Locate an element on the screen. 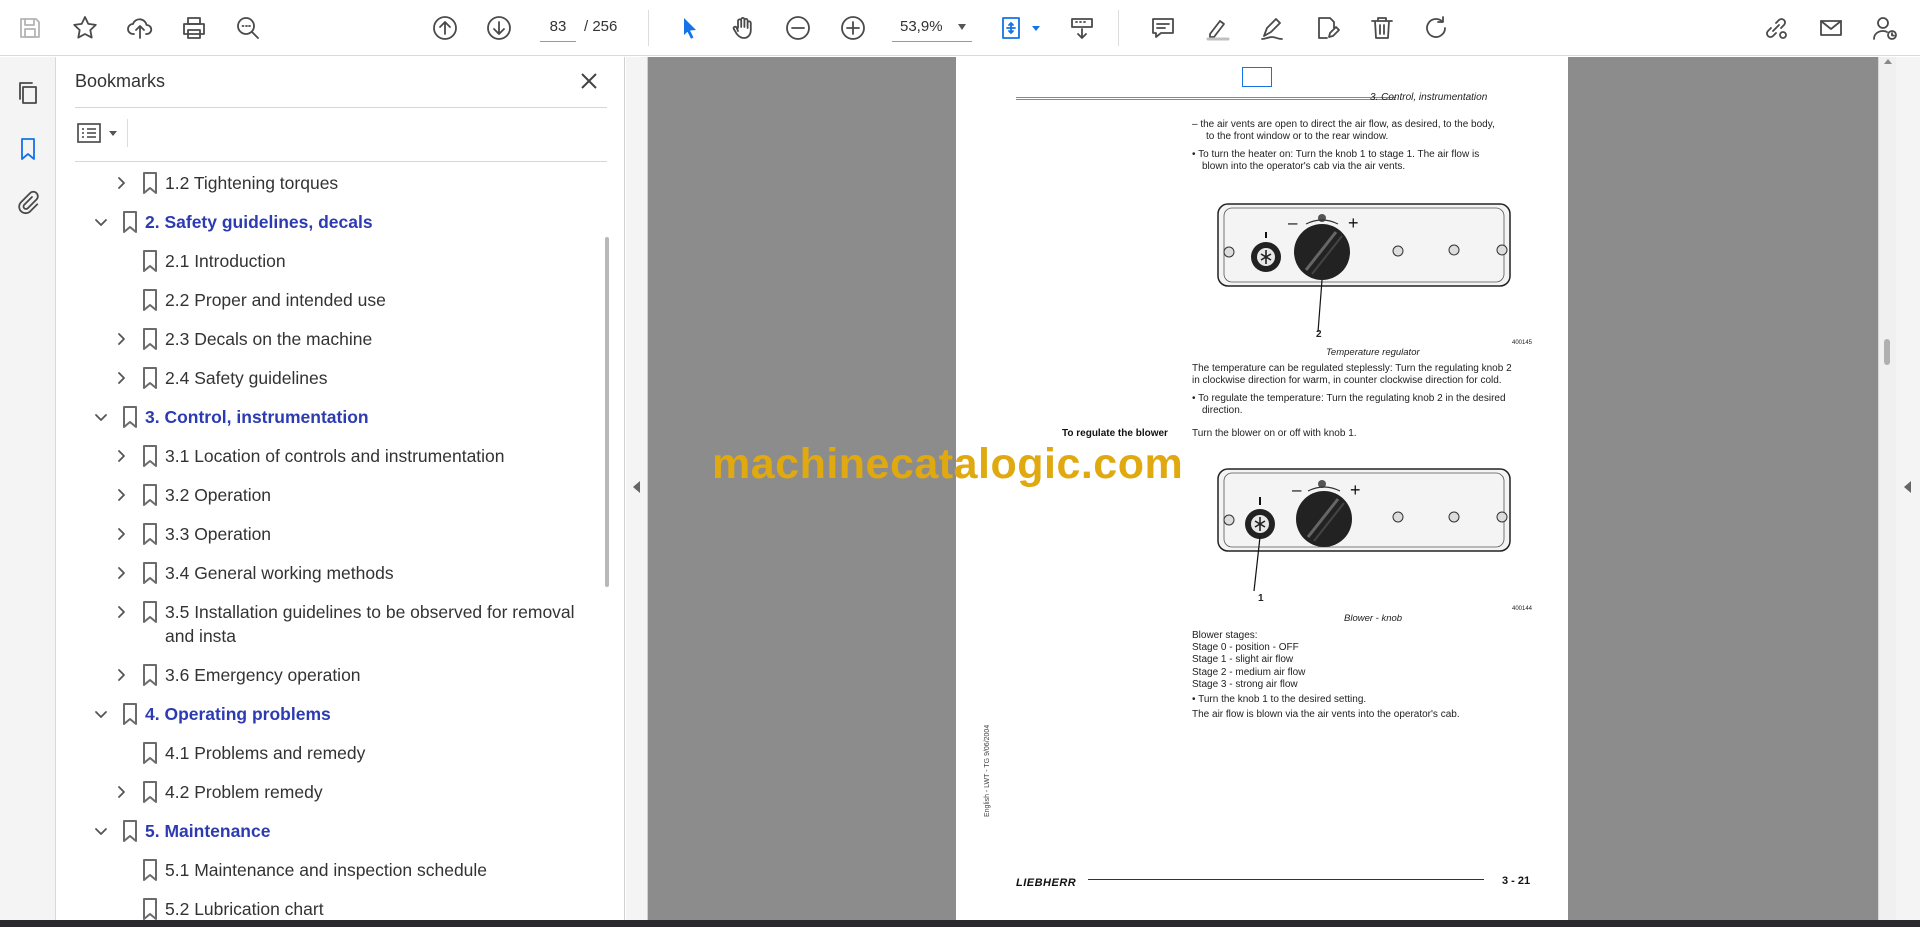 This screenshot has height=927, width=1920. bookmark-item: 2.2 Proper and intended use is located at coordinates (327, 299).